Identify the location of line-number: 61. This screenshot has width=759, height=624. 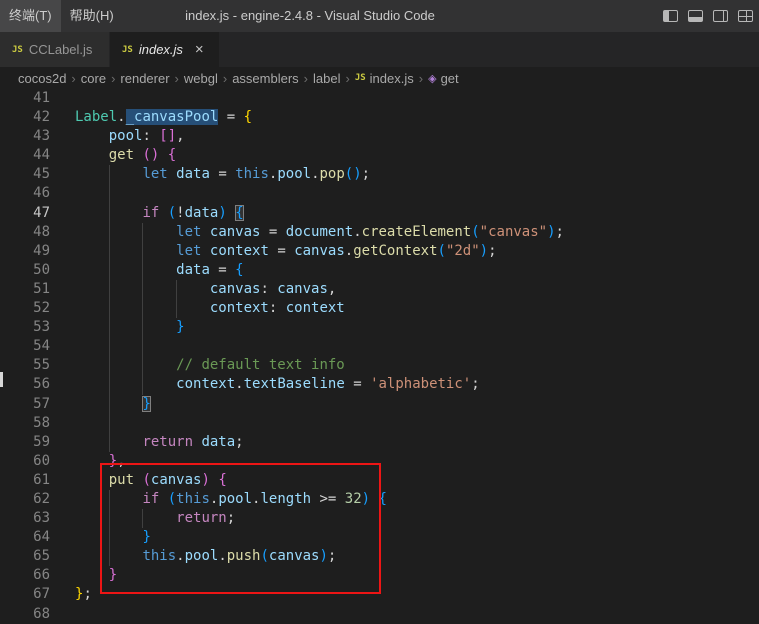
(37, 480).